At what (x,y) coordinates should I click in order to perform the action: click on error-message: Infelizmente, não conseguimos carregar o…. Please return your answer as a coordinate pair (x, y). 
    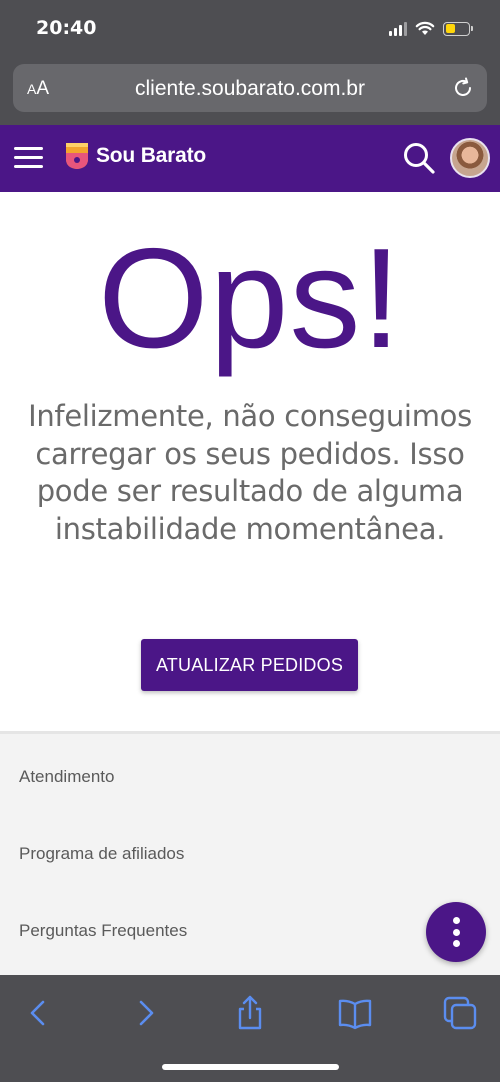
    Looking at the image, I should click on (250, 472).